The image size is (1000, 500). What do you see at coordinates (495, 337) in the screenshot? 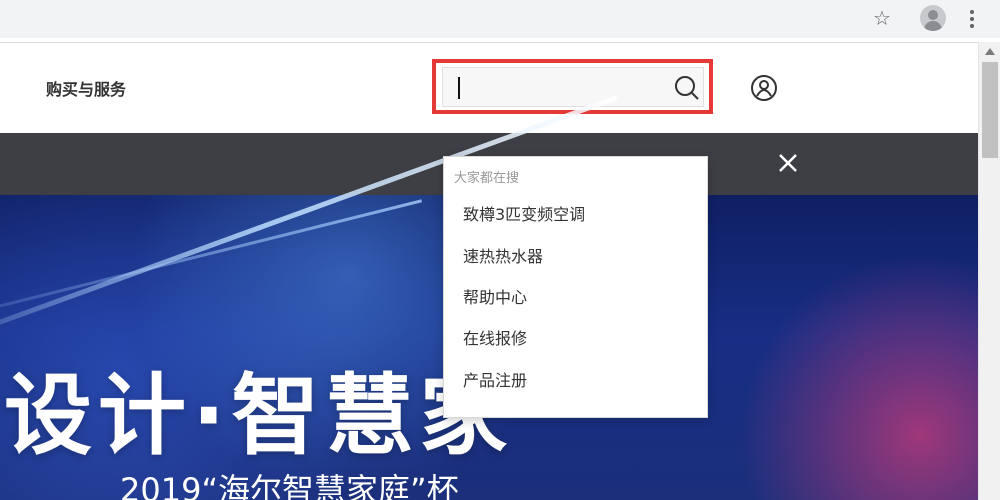
I see `suggestion-item: 在线报修` at bounding box center [495, 337].